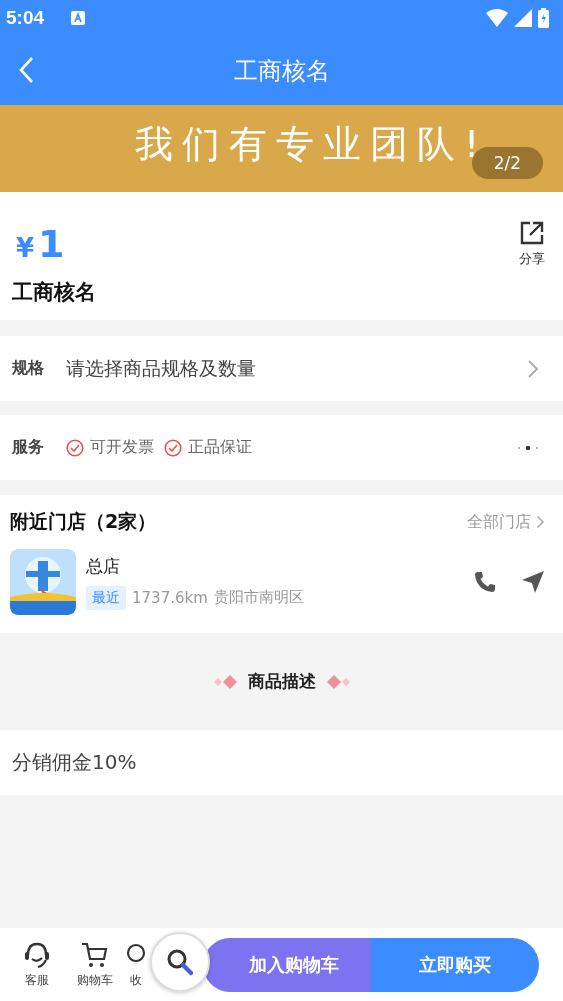 The width and height of the screenshot is (563, 1001). I want to click on page-title: 工商核名, so click(281, 71).